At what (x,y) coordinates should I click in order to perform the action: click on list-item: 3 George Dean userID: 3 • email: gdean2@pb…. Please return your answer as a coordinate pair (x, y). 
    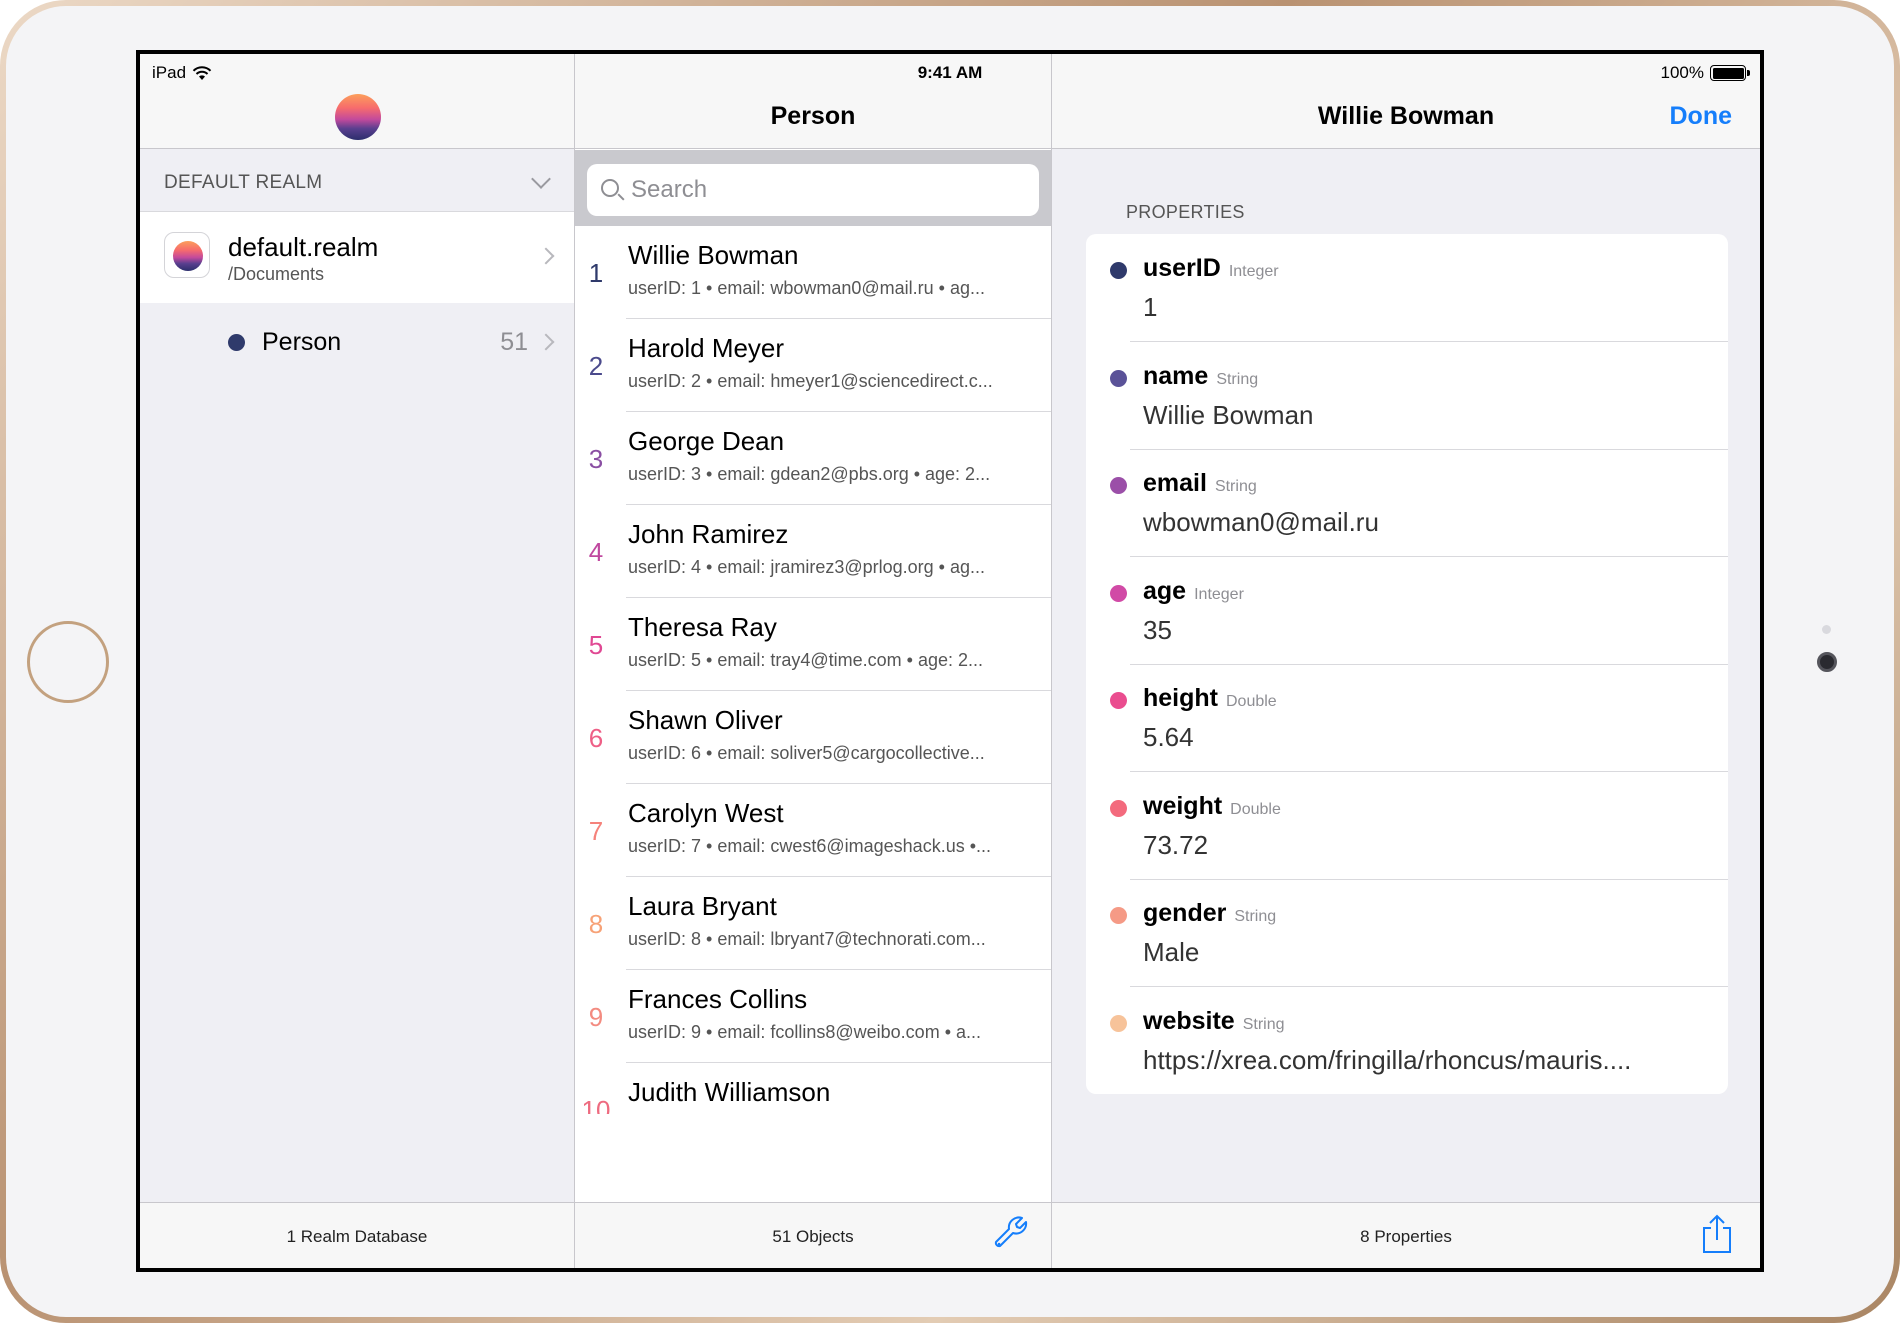
    Looking at the image, I should click on (813, 458).